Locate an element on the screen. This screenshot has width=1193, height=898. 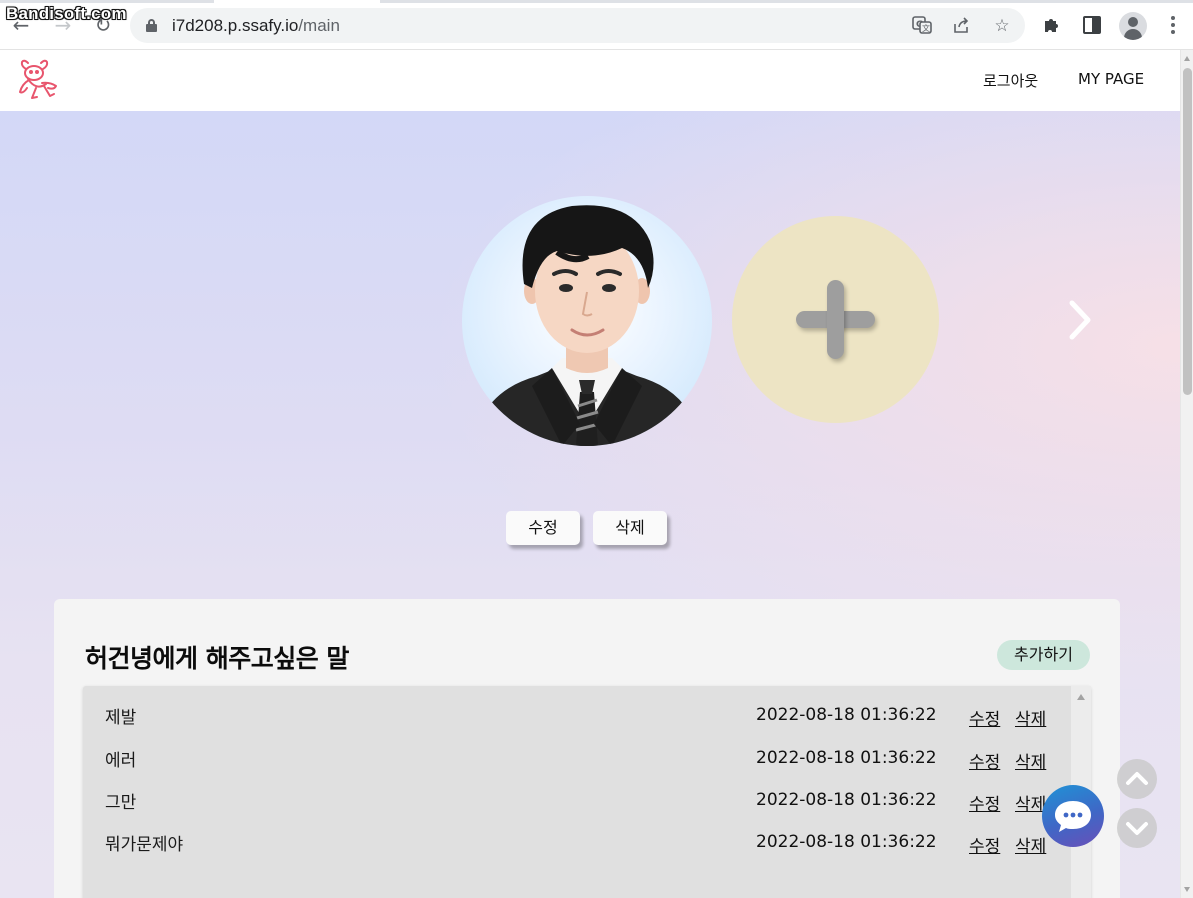
logo-icon is located at coordinates (38, 79).